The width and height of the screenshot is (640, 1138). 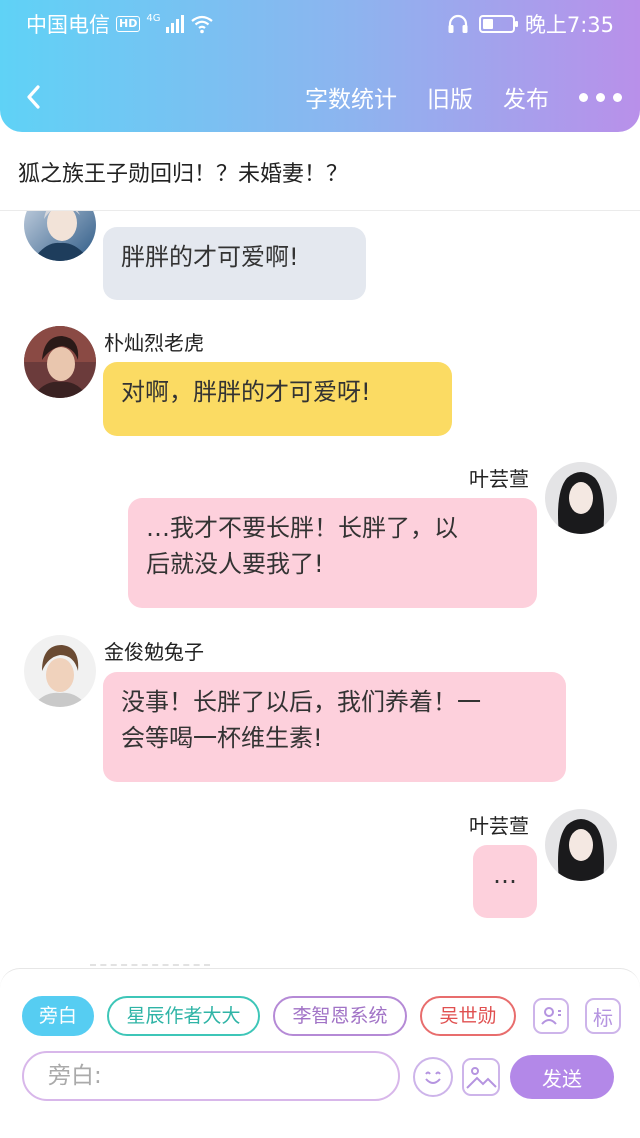 What do you see at coordinates (600, 97) in the screenshot?
I see `more-icon` at bounding box center [600, 97].